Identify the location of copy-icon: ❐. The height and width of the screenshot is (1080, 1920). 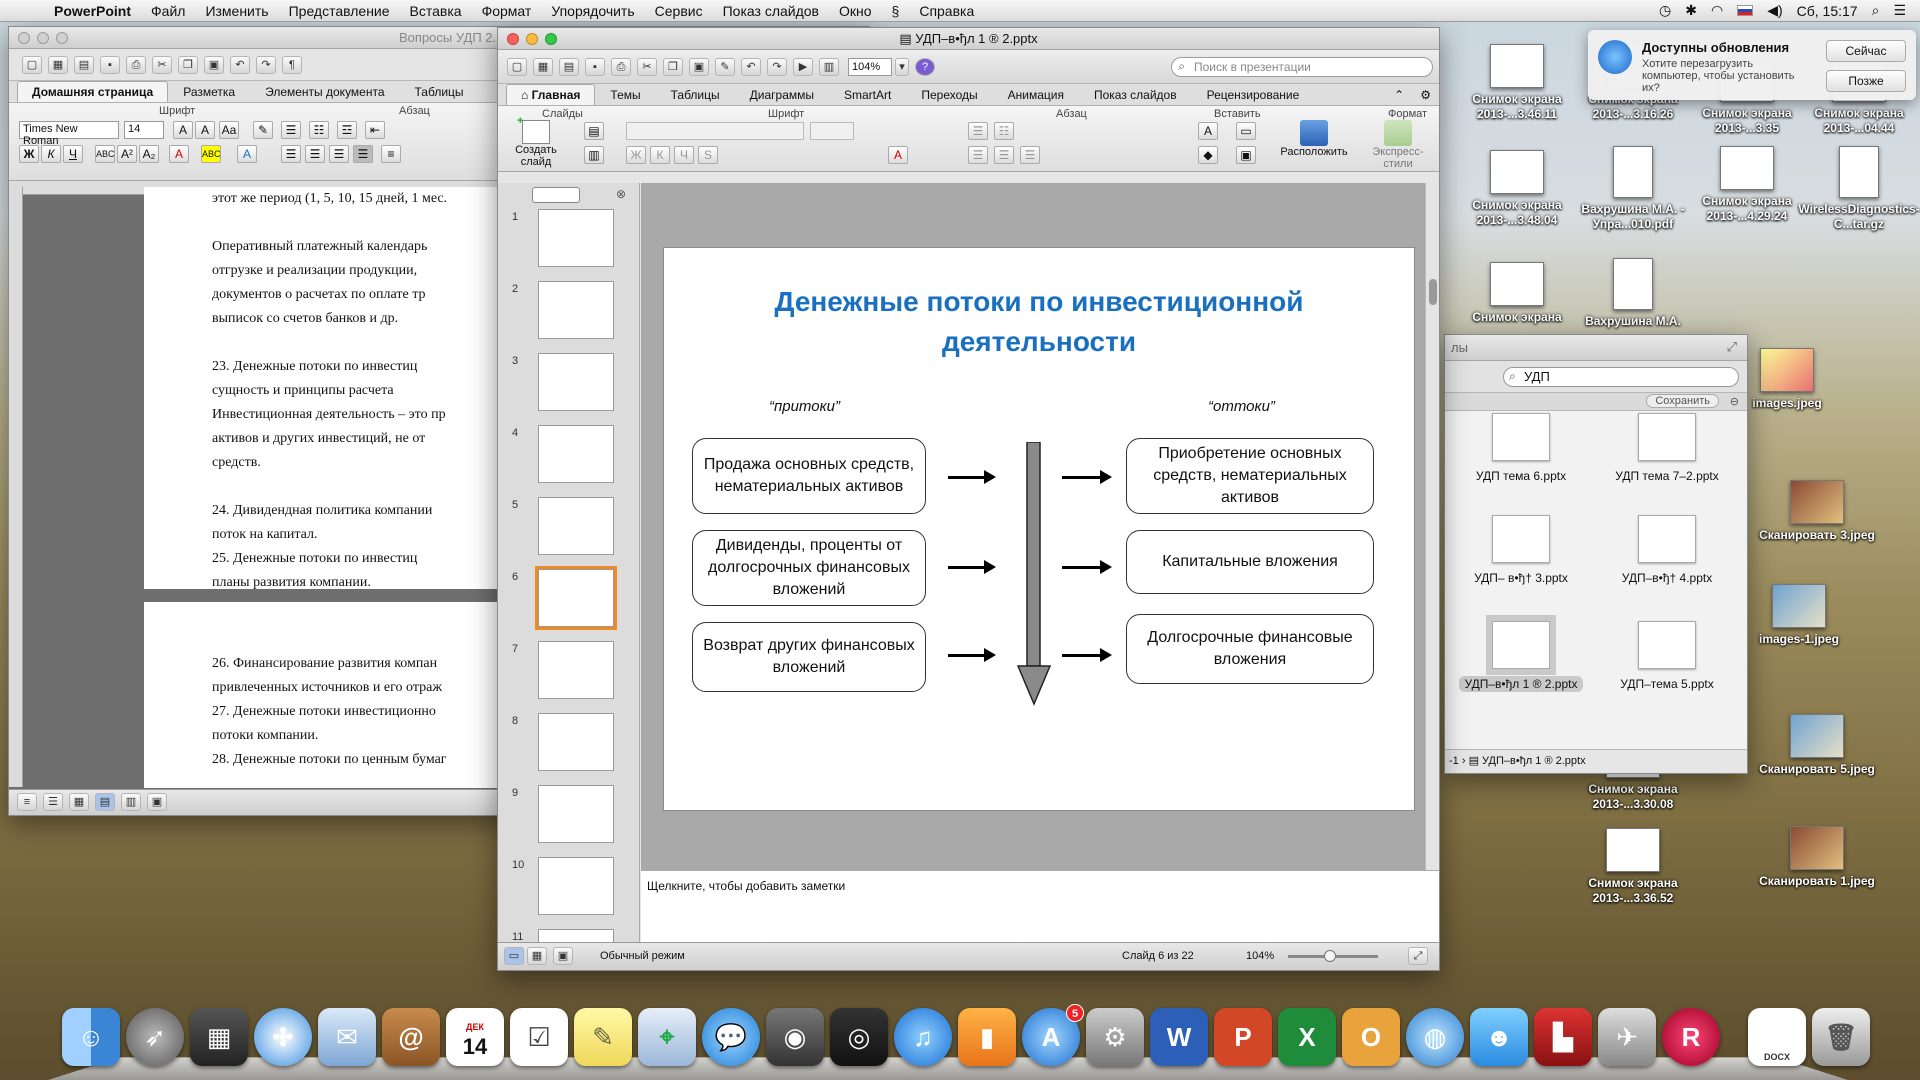
(188, 64).